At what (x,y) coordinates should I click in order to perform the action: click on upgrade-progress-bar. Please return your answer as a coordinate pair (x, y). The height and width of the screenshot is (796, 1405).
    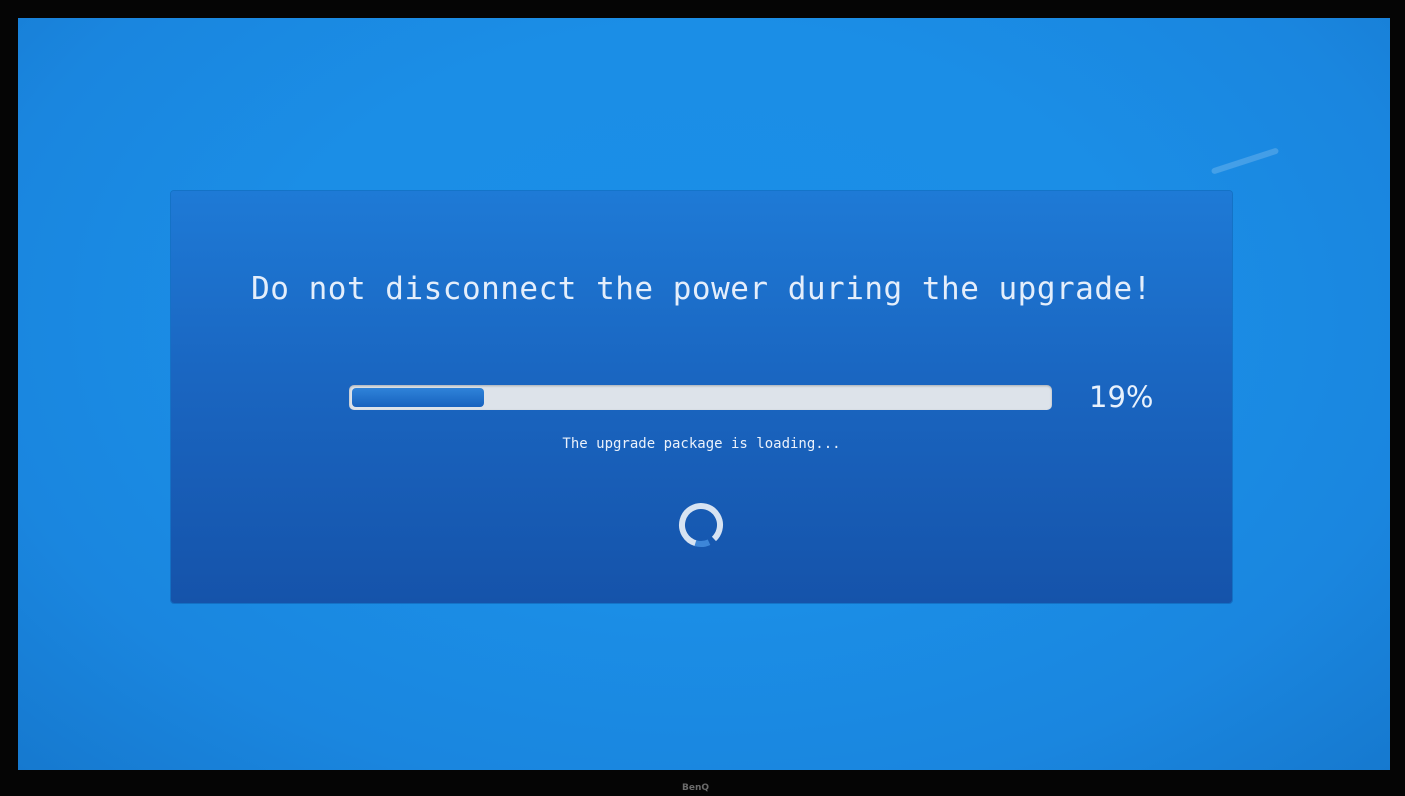
    Looking at the image, I should click on (700, 397).